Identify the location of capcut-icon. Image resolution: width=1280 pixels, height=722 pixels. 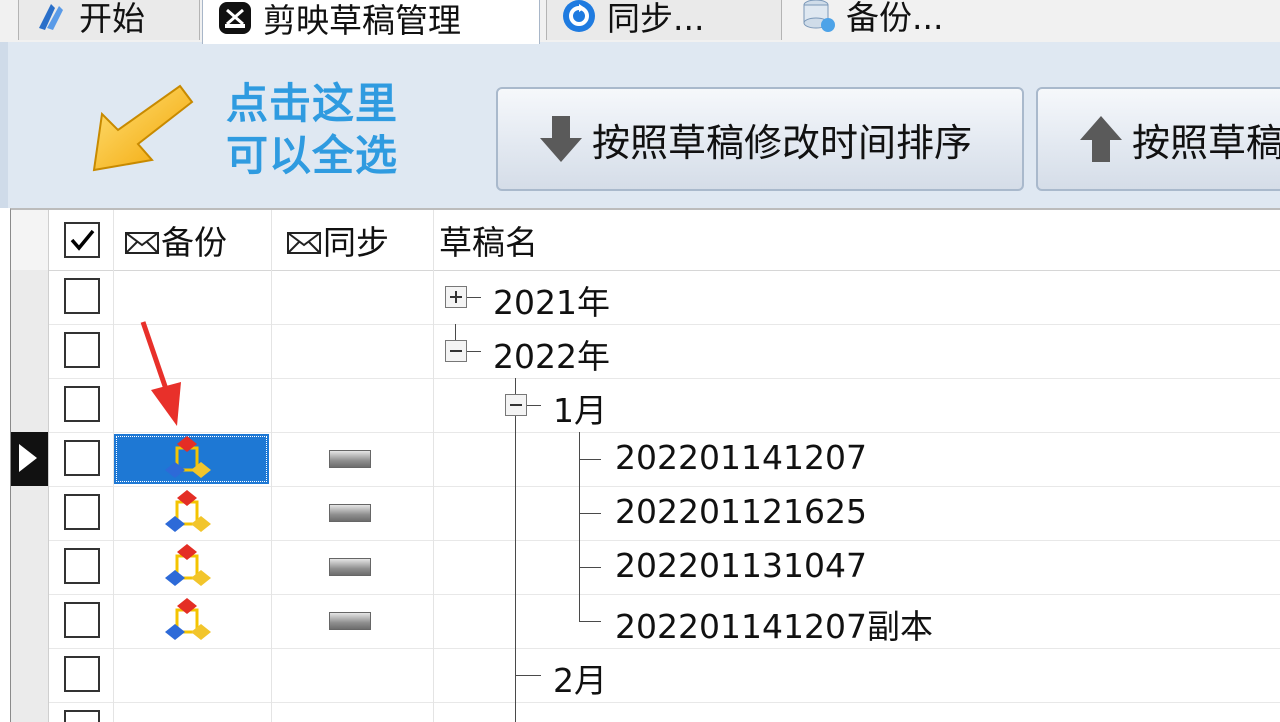
(235, 17).